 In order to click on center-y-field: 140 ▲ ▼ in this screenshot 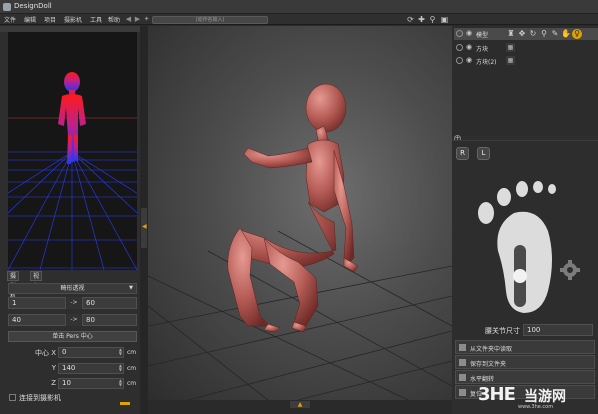, I will do `click(91, 368)`.